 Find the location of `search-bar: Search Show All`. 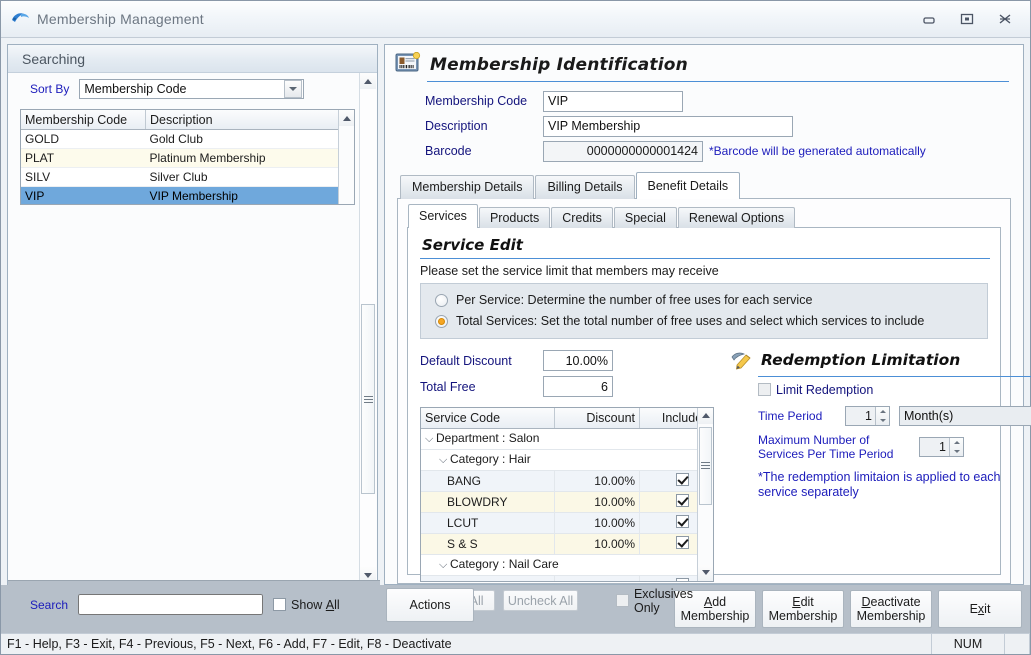

search-bar: Search Show All is located at coordinates (194, 604).